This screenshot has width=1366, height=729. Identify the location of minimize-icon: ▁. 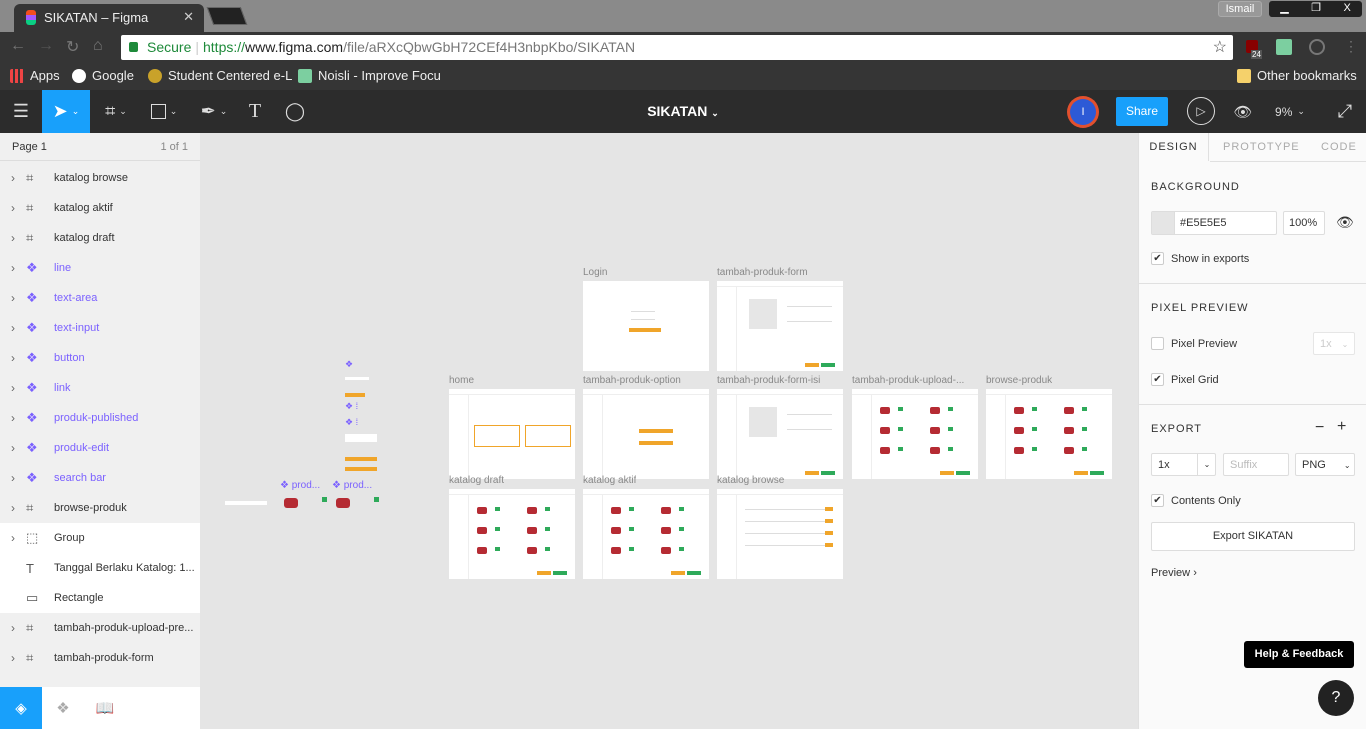
(1284, 9).